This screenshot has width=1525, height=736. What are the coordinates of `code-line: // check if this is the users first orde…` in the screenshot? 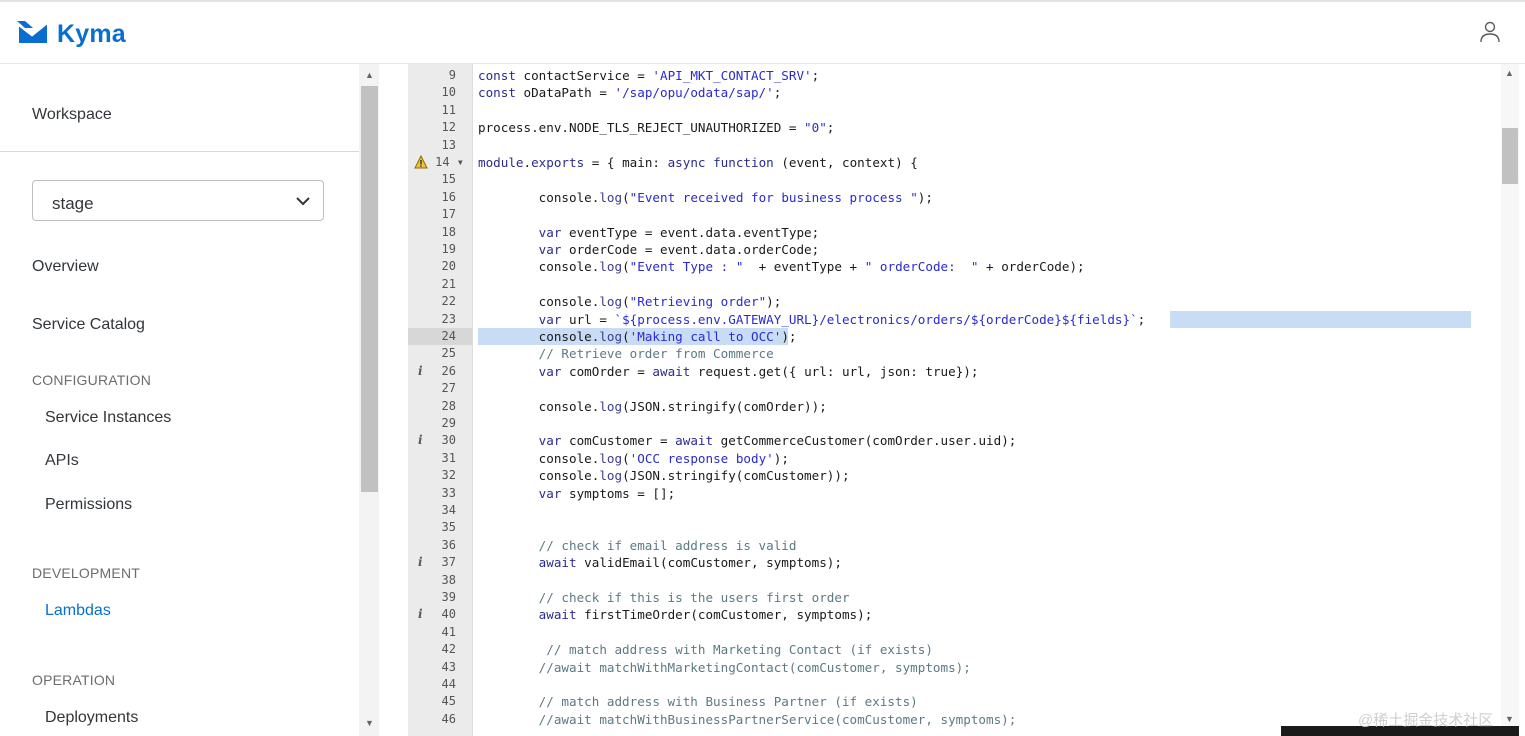 It's located at (664, 597).